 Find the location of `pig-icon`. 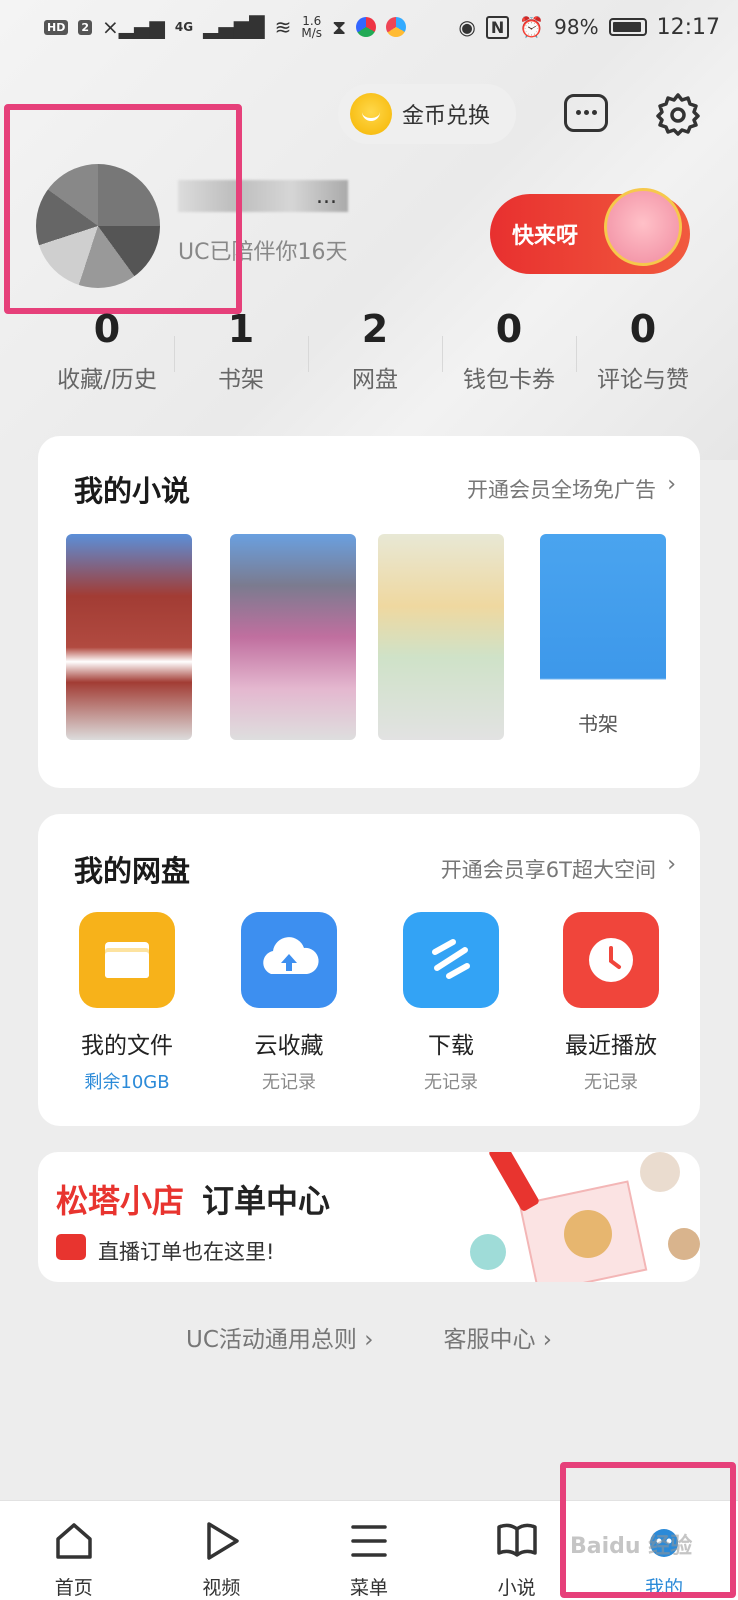

pig-icon is located at coordinates (643, 227).